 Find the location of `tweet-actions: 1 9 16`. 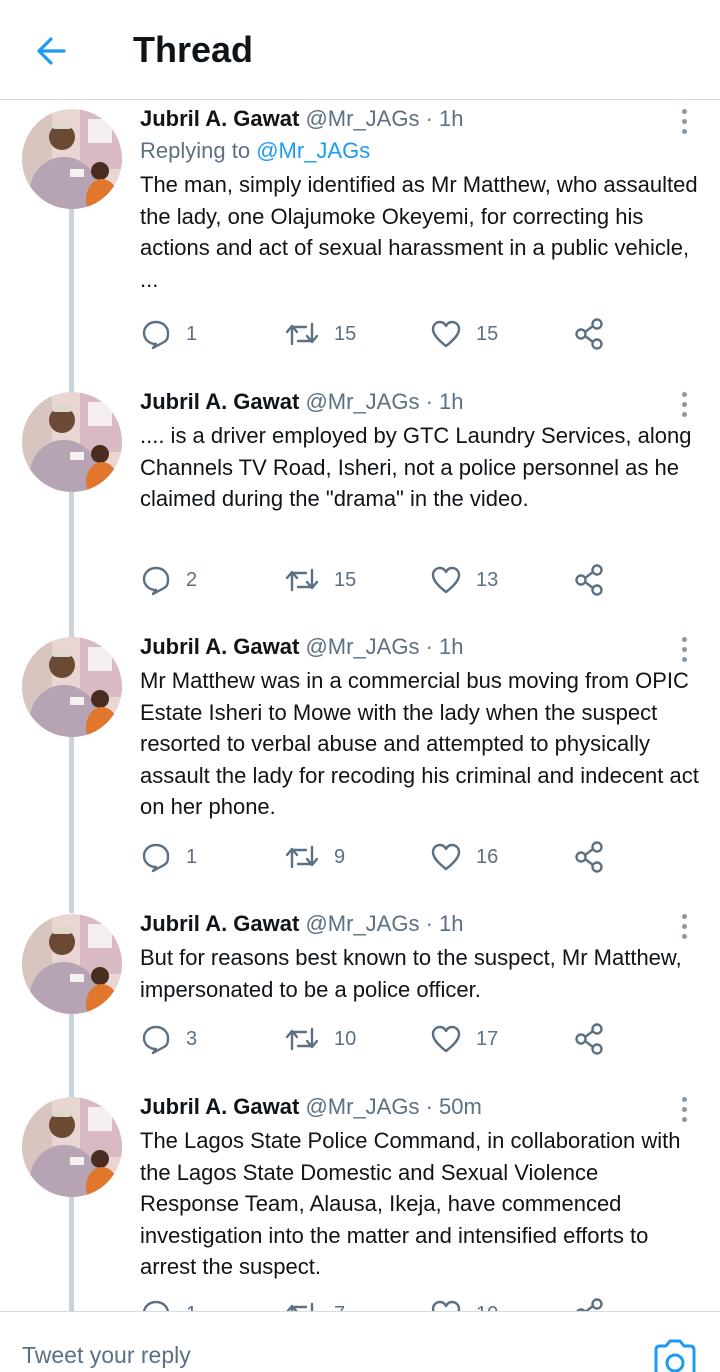

tweet-actions: 1 9 16 is located at coordinates (390, 857).